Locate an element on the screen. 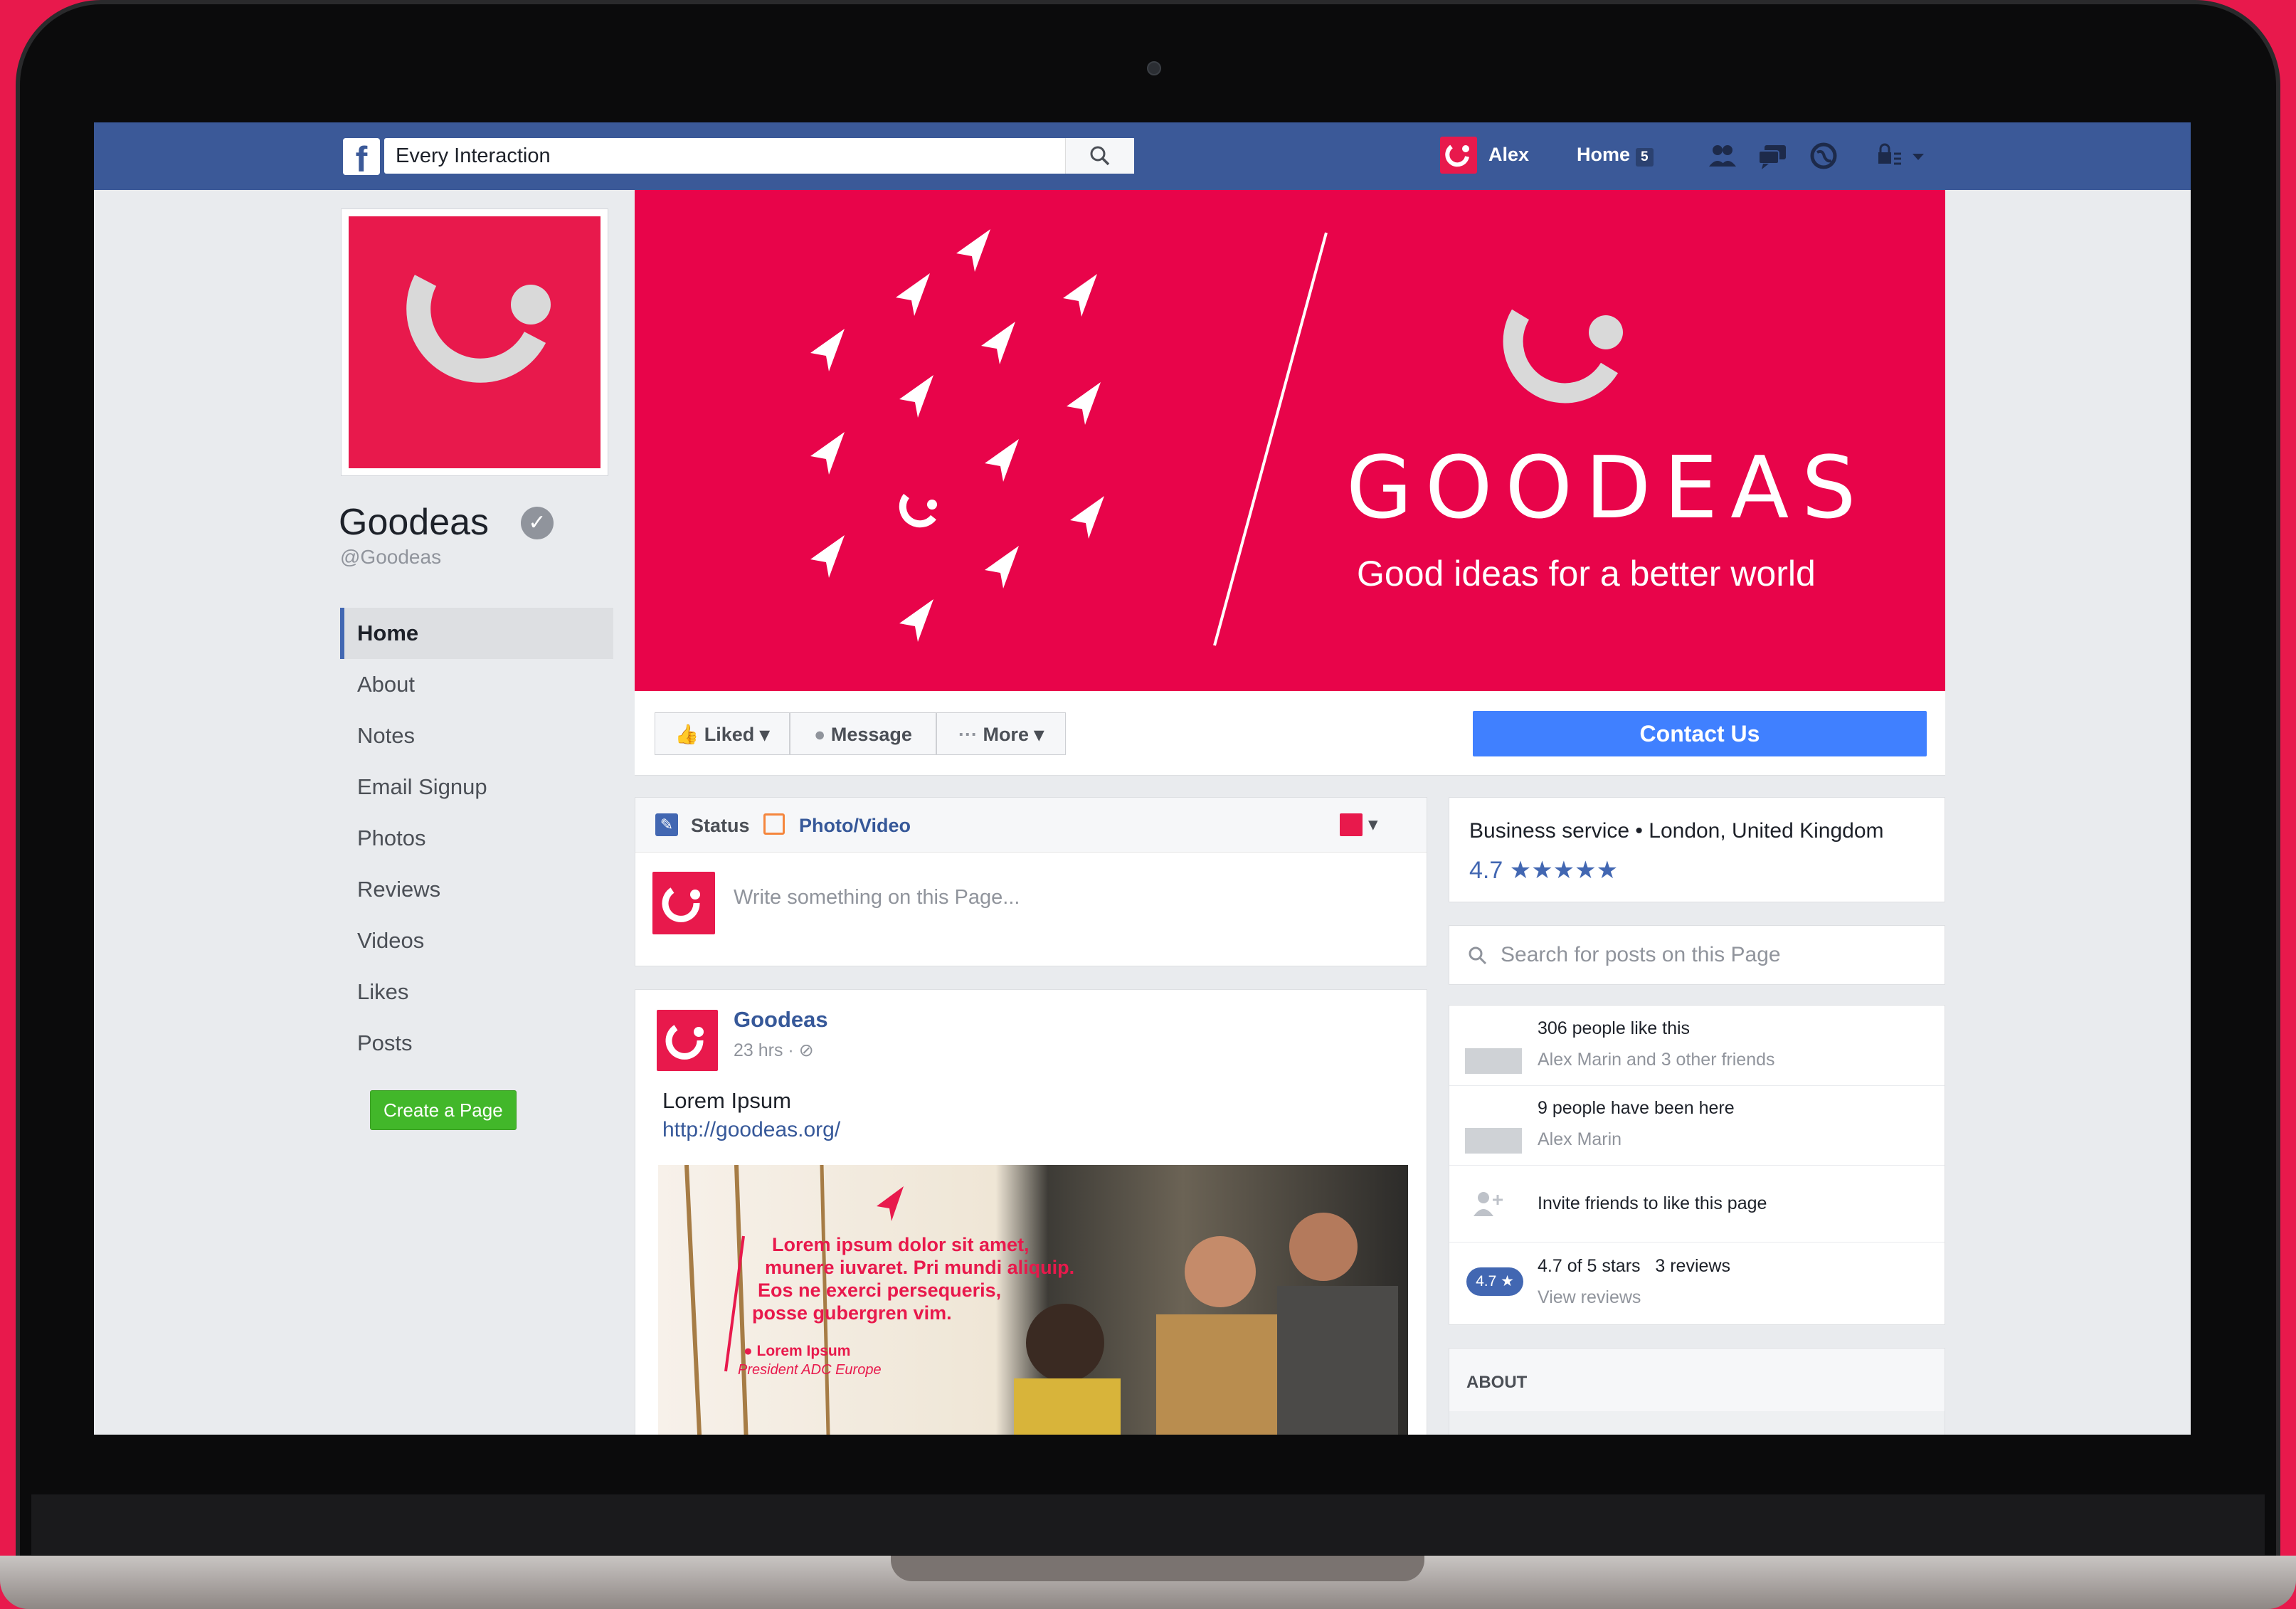 Image resolution: width=2296 pixels, height=1609 pixels. image-quote-line-1: Lorem ipsum dolor sit amet, is located at coordinates (901, 1245).